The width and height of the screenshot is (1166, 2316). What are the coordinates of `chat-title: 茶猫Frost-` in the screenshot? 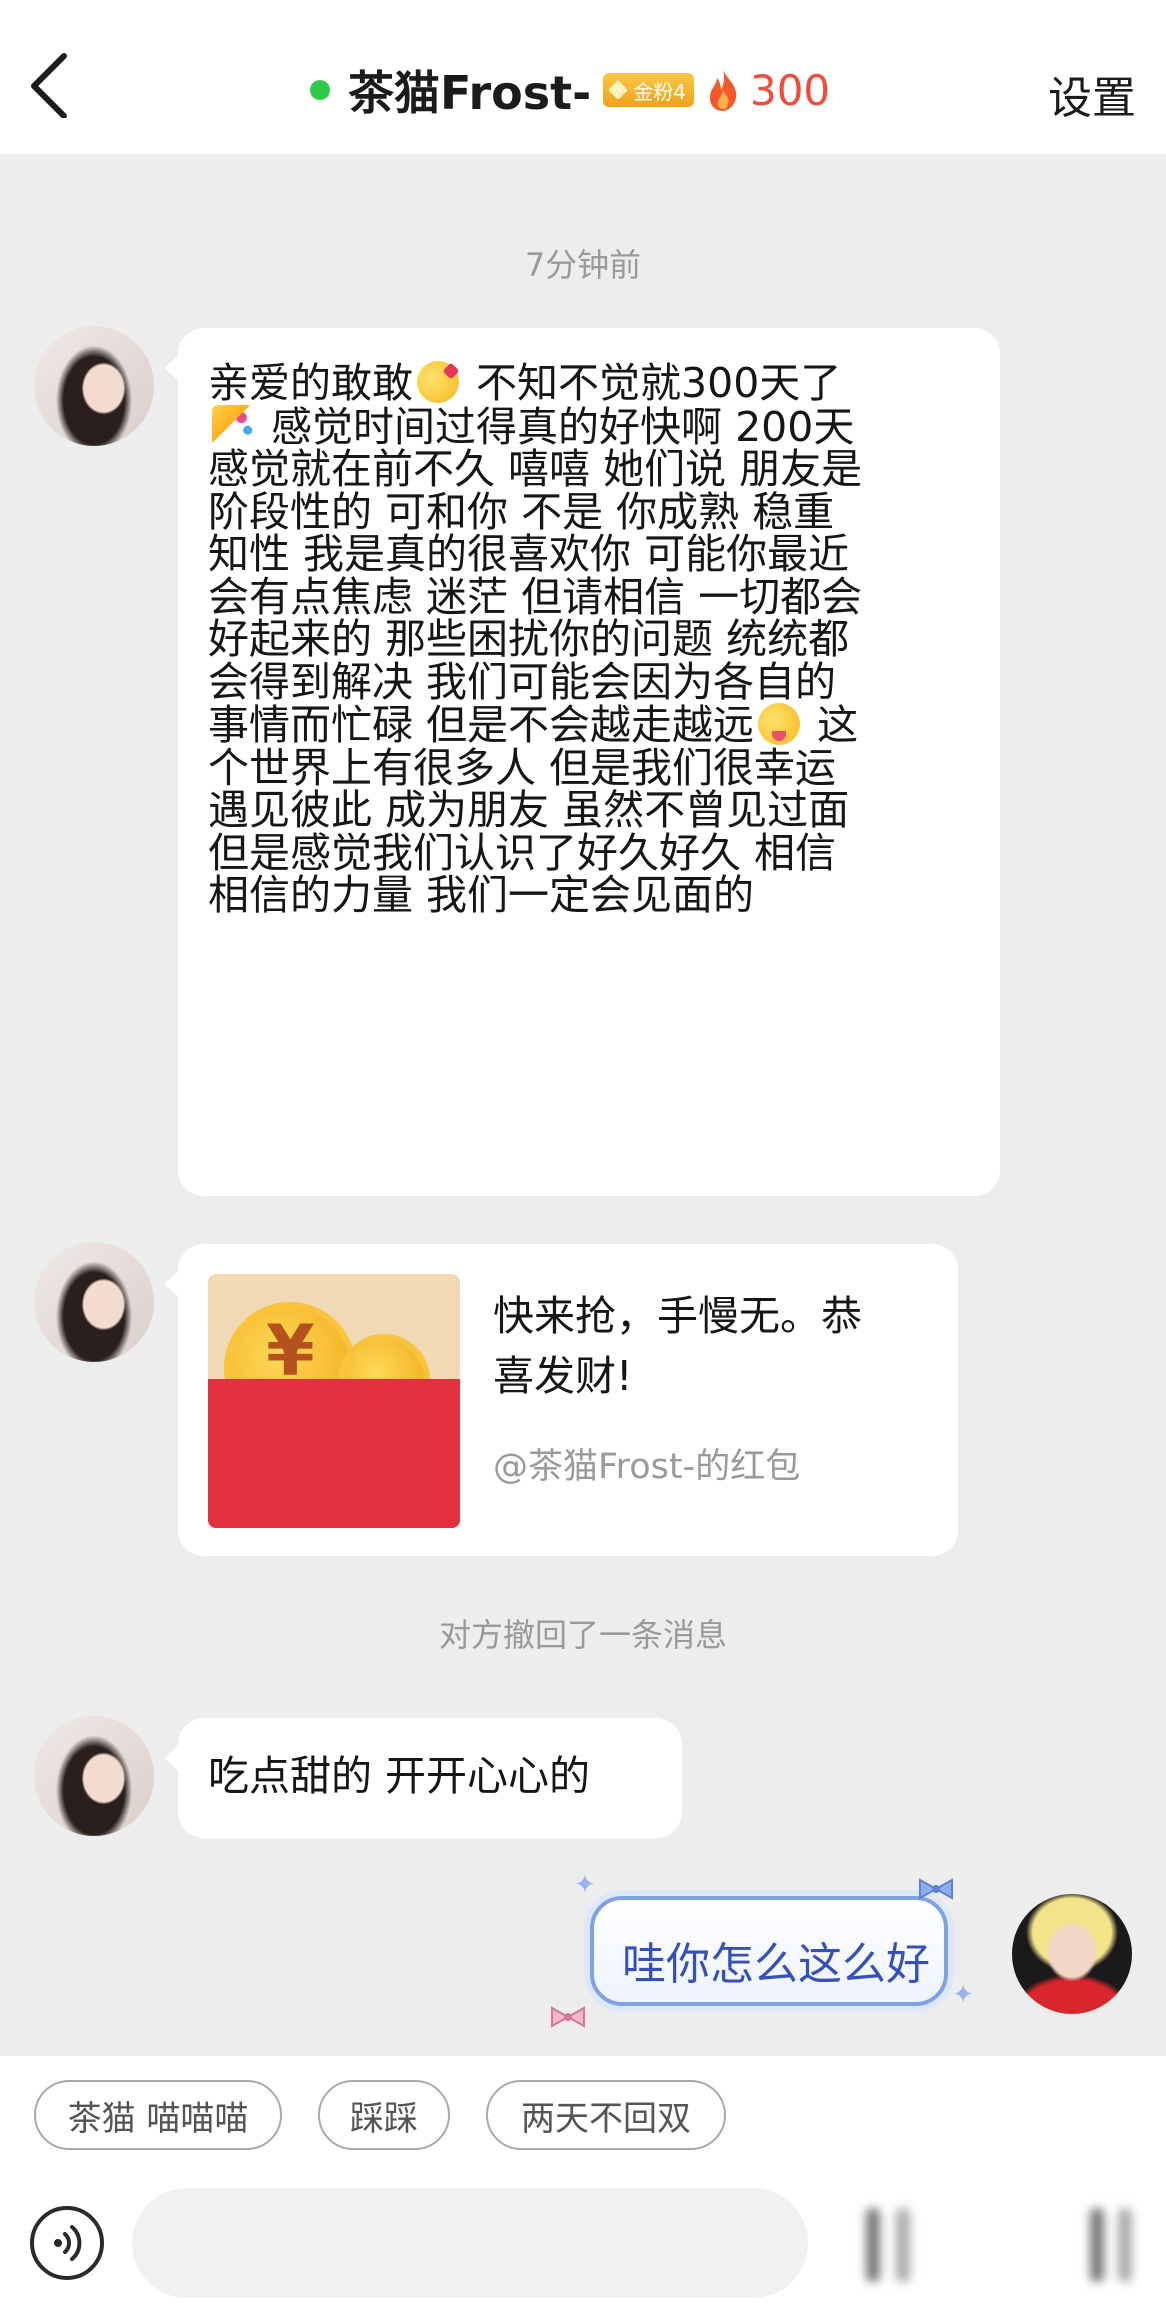 It's located at (470, 93).